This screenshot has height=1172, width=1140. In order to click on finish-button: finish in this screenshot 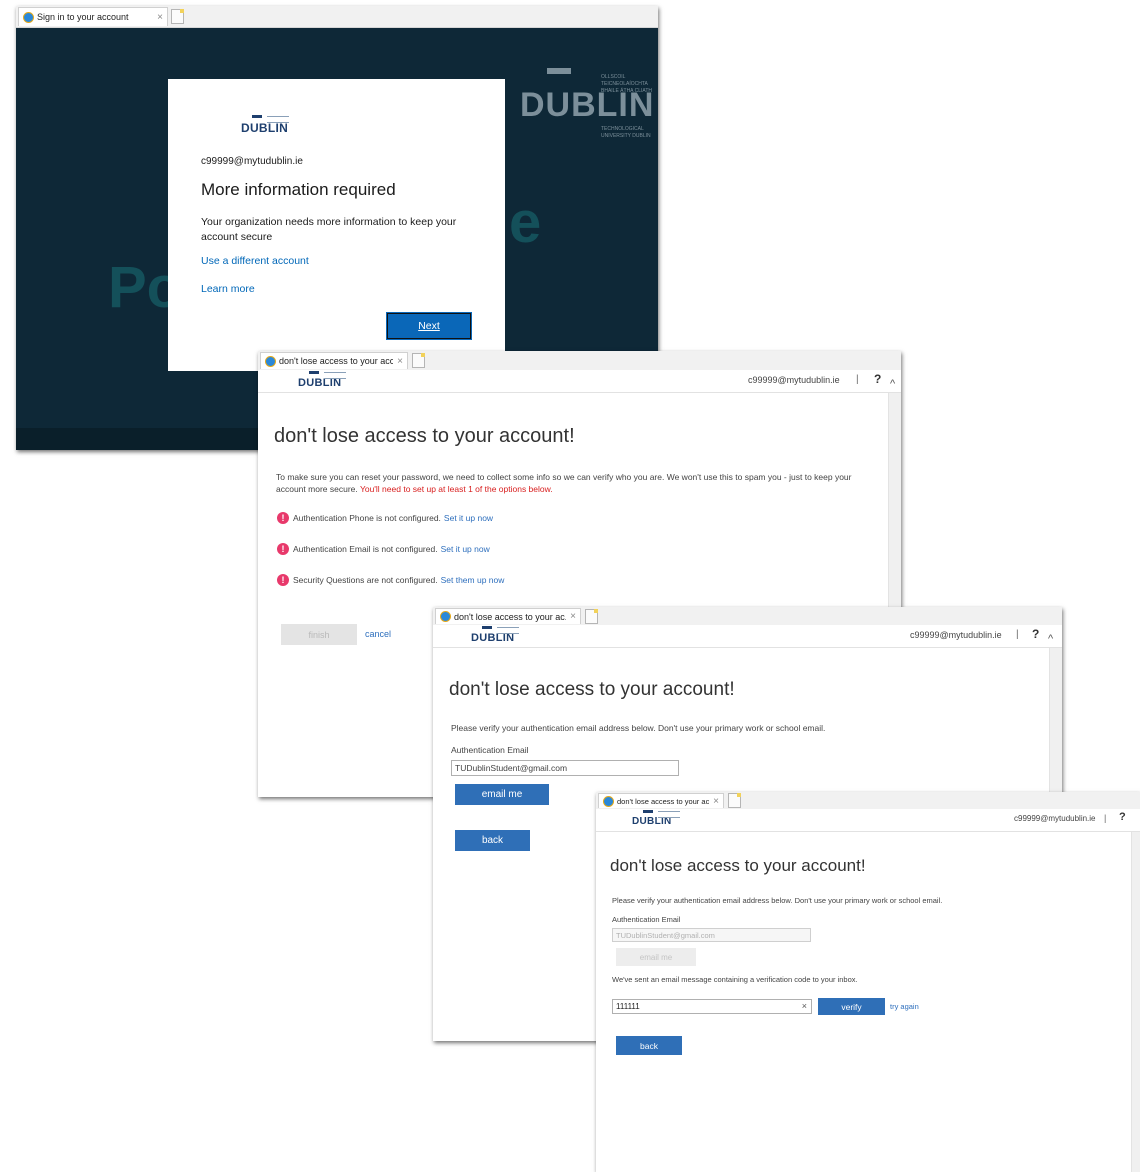, I will do `click(319, 634)`.